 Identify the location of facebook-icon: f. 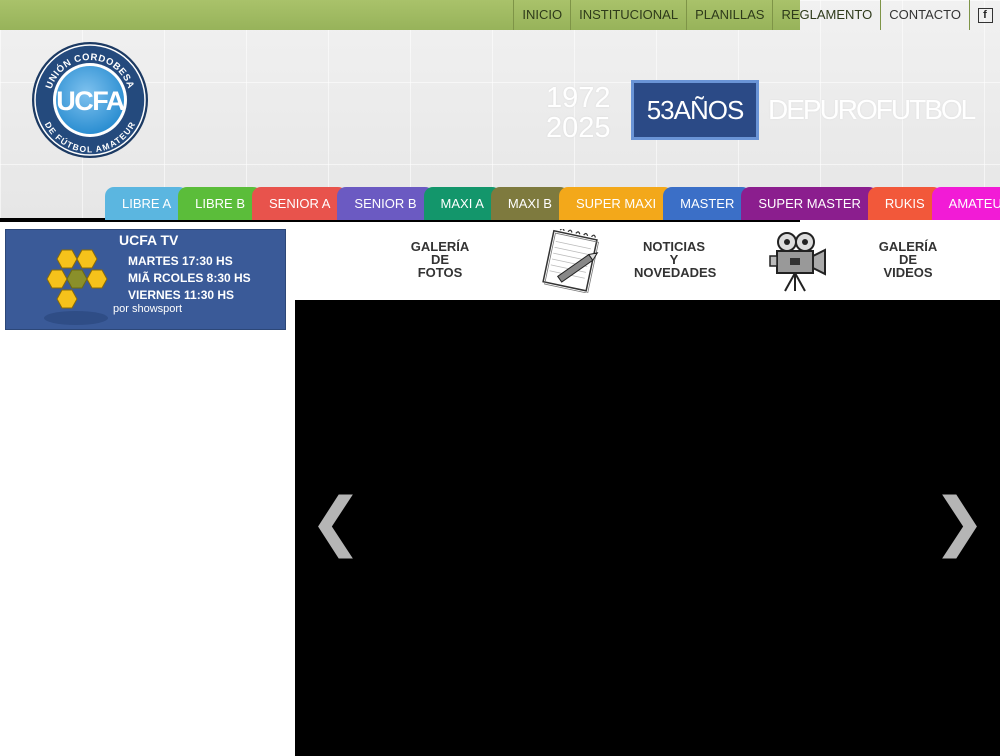
(985, 15).